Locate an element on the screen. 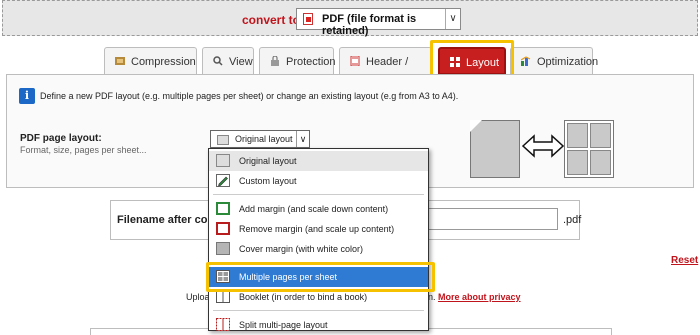 The image size is (700, 335). menu-item-label: Booklet (in order to bind a book) is located at coordinates (303, 297).